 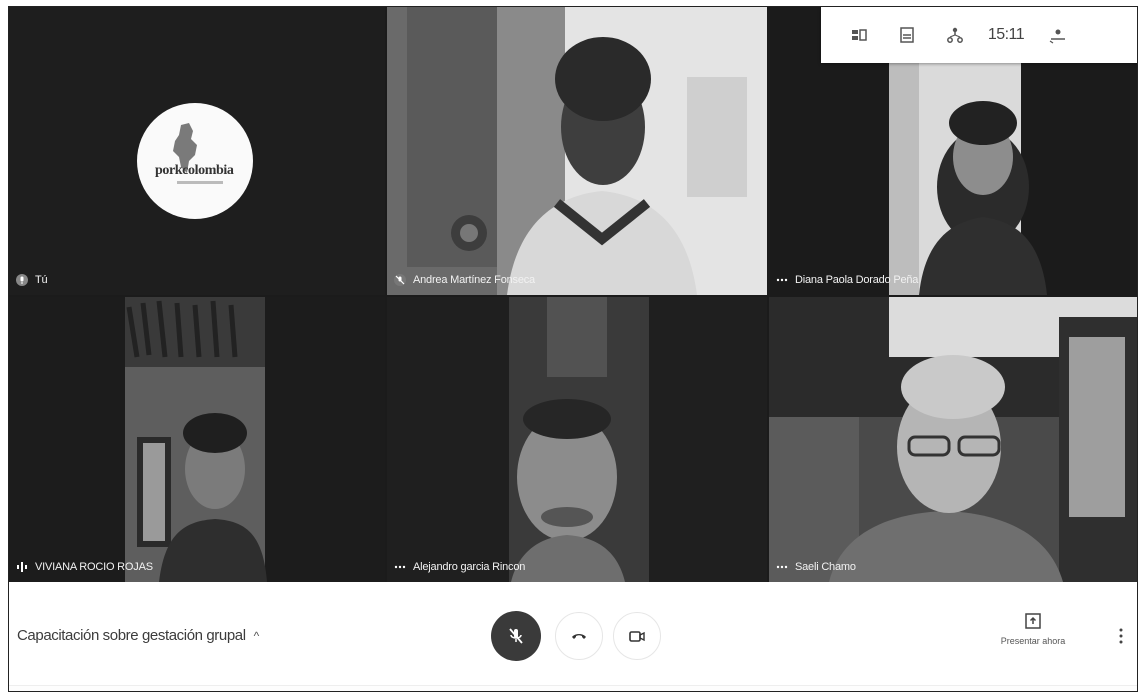 I want to click on captions-button, so click(x=907, y=35).